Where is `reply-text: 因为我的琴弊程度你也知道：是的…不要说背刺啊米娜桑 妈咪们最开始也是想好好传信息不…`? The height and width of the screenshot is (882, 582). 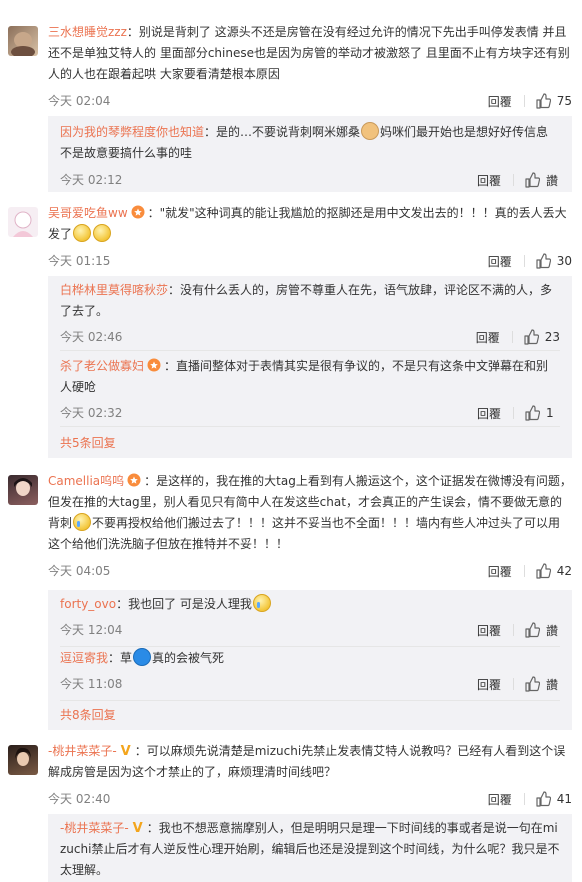
reply-text: 因为我的琴弊程度你也知道：是的…不要说背刺啊米娜桑 妈咪们最开始也是想好好传信息不… is located at coordinates (310, 143).